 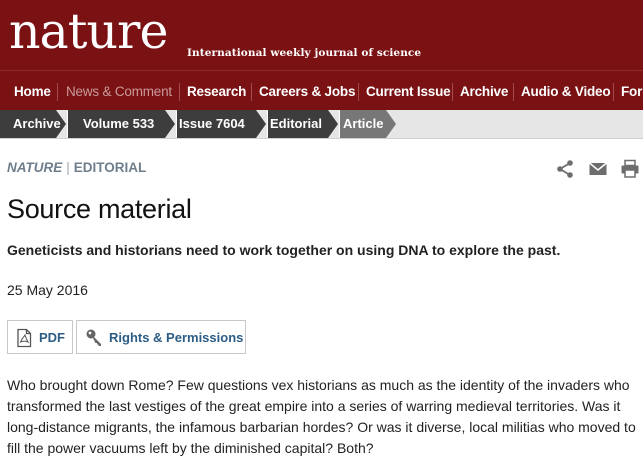 What do you see at coordinates (24, 338) in the screenshot?
I see `pdf-document-icon` at bounding box center [24, 338].